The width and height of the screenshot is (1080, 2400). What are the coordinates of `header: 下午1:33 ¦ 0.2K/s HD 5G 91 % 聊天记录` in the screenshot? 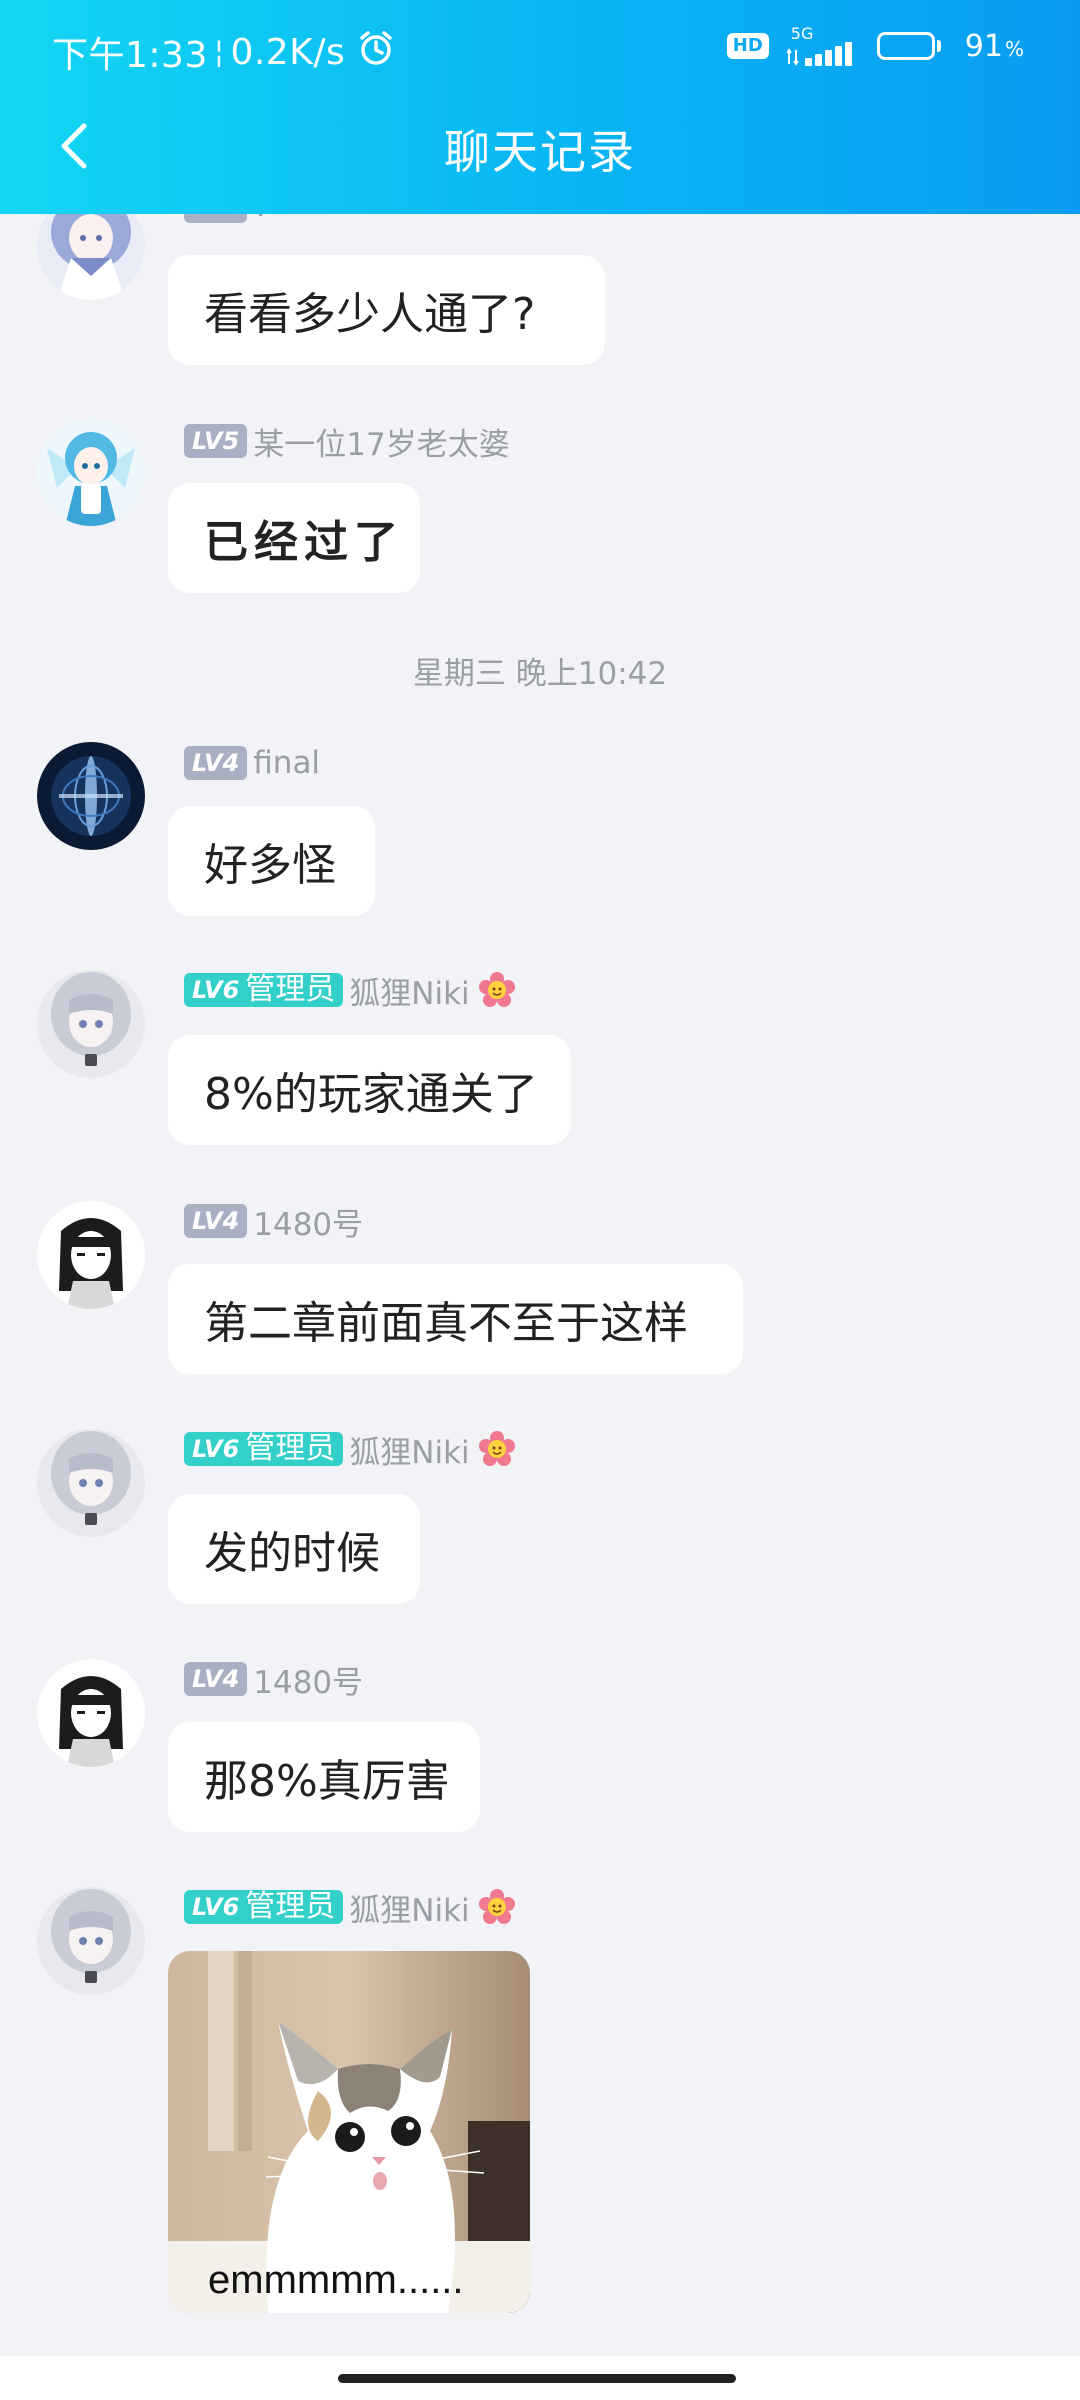 It's located at (540, 107).